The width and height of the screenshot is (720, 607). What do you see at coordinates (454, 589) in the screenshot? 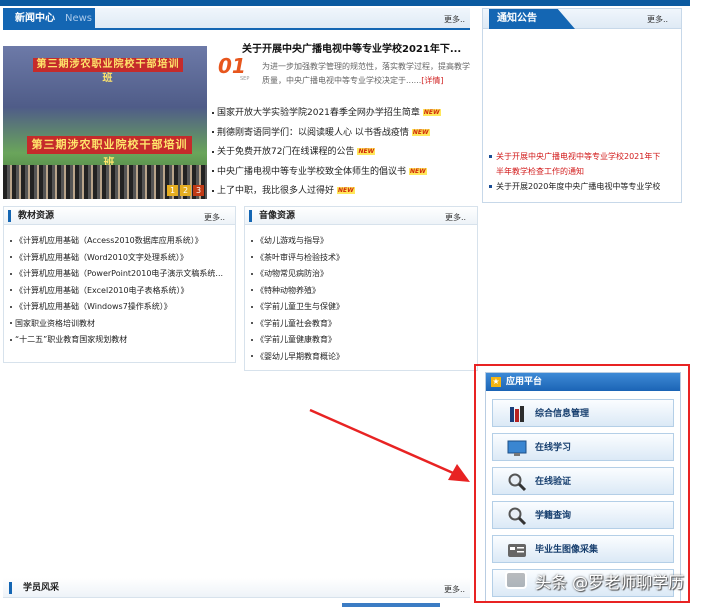
I see `students-more-link: 更多..` at bounding box center [454, 589].